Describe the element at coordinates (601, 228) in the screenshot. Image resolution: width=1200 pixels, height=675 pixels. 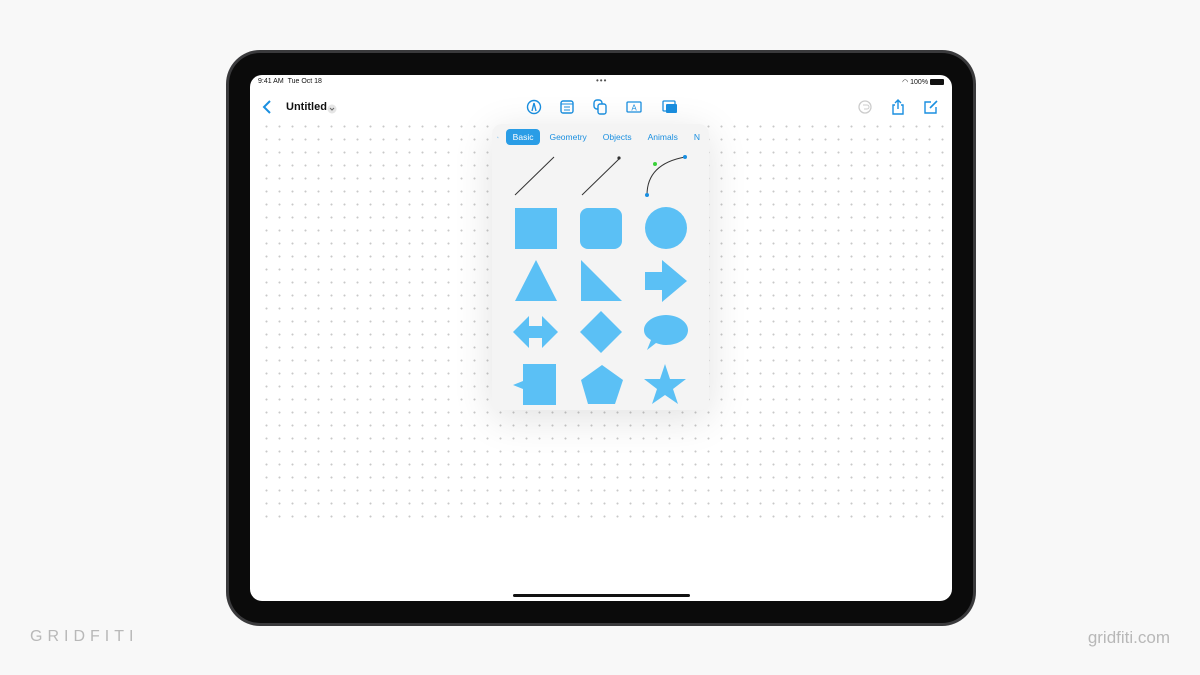
I see `shape-rounded-square` at that location.